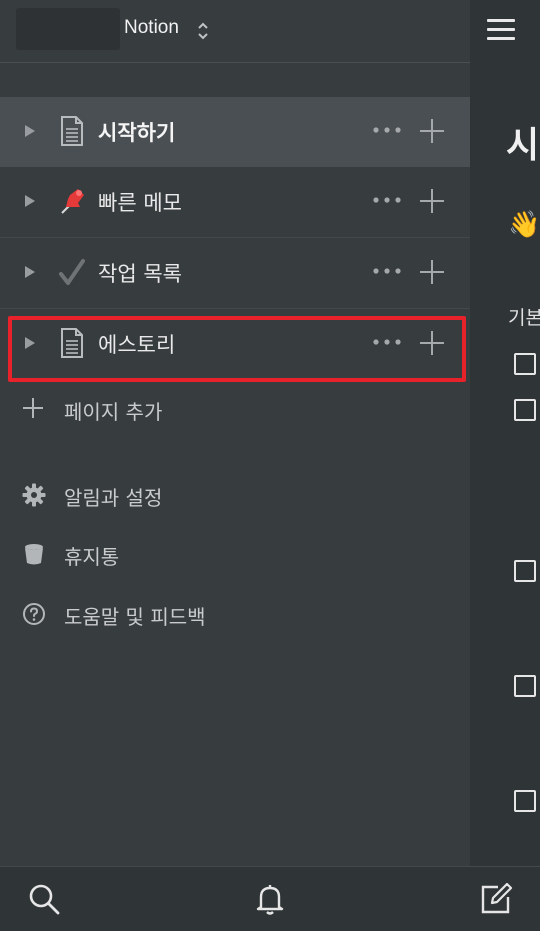 The width and height of the screenshot is (540, 931). Describe the element at coordinates (72, 131) in the screenshot. I see `page-icon` at that location.